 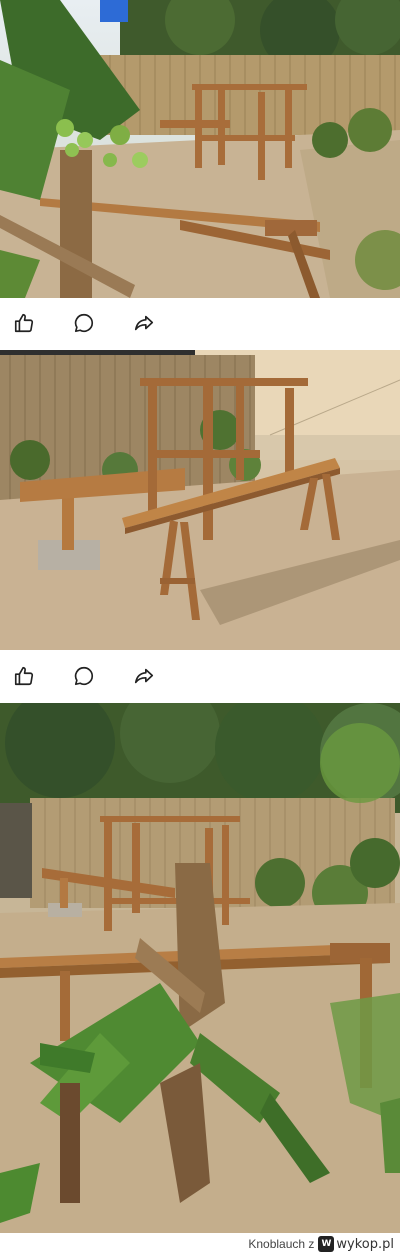 I want to click on footer-watermark: Knoblauch z W wykop.pl, so click(x=200, y=1244).